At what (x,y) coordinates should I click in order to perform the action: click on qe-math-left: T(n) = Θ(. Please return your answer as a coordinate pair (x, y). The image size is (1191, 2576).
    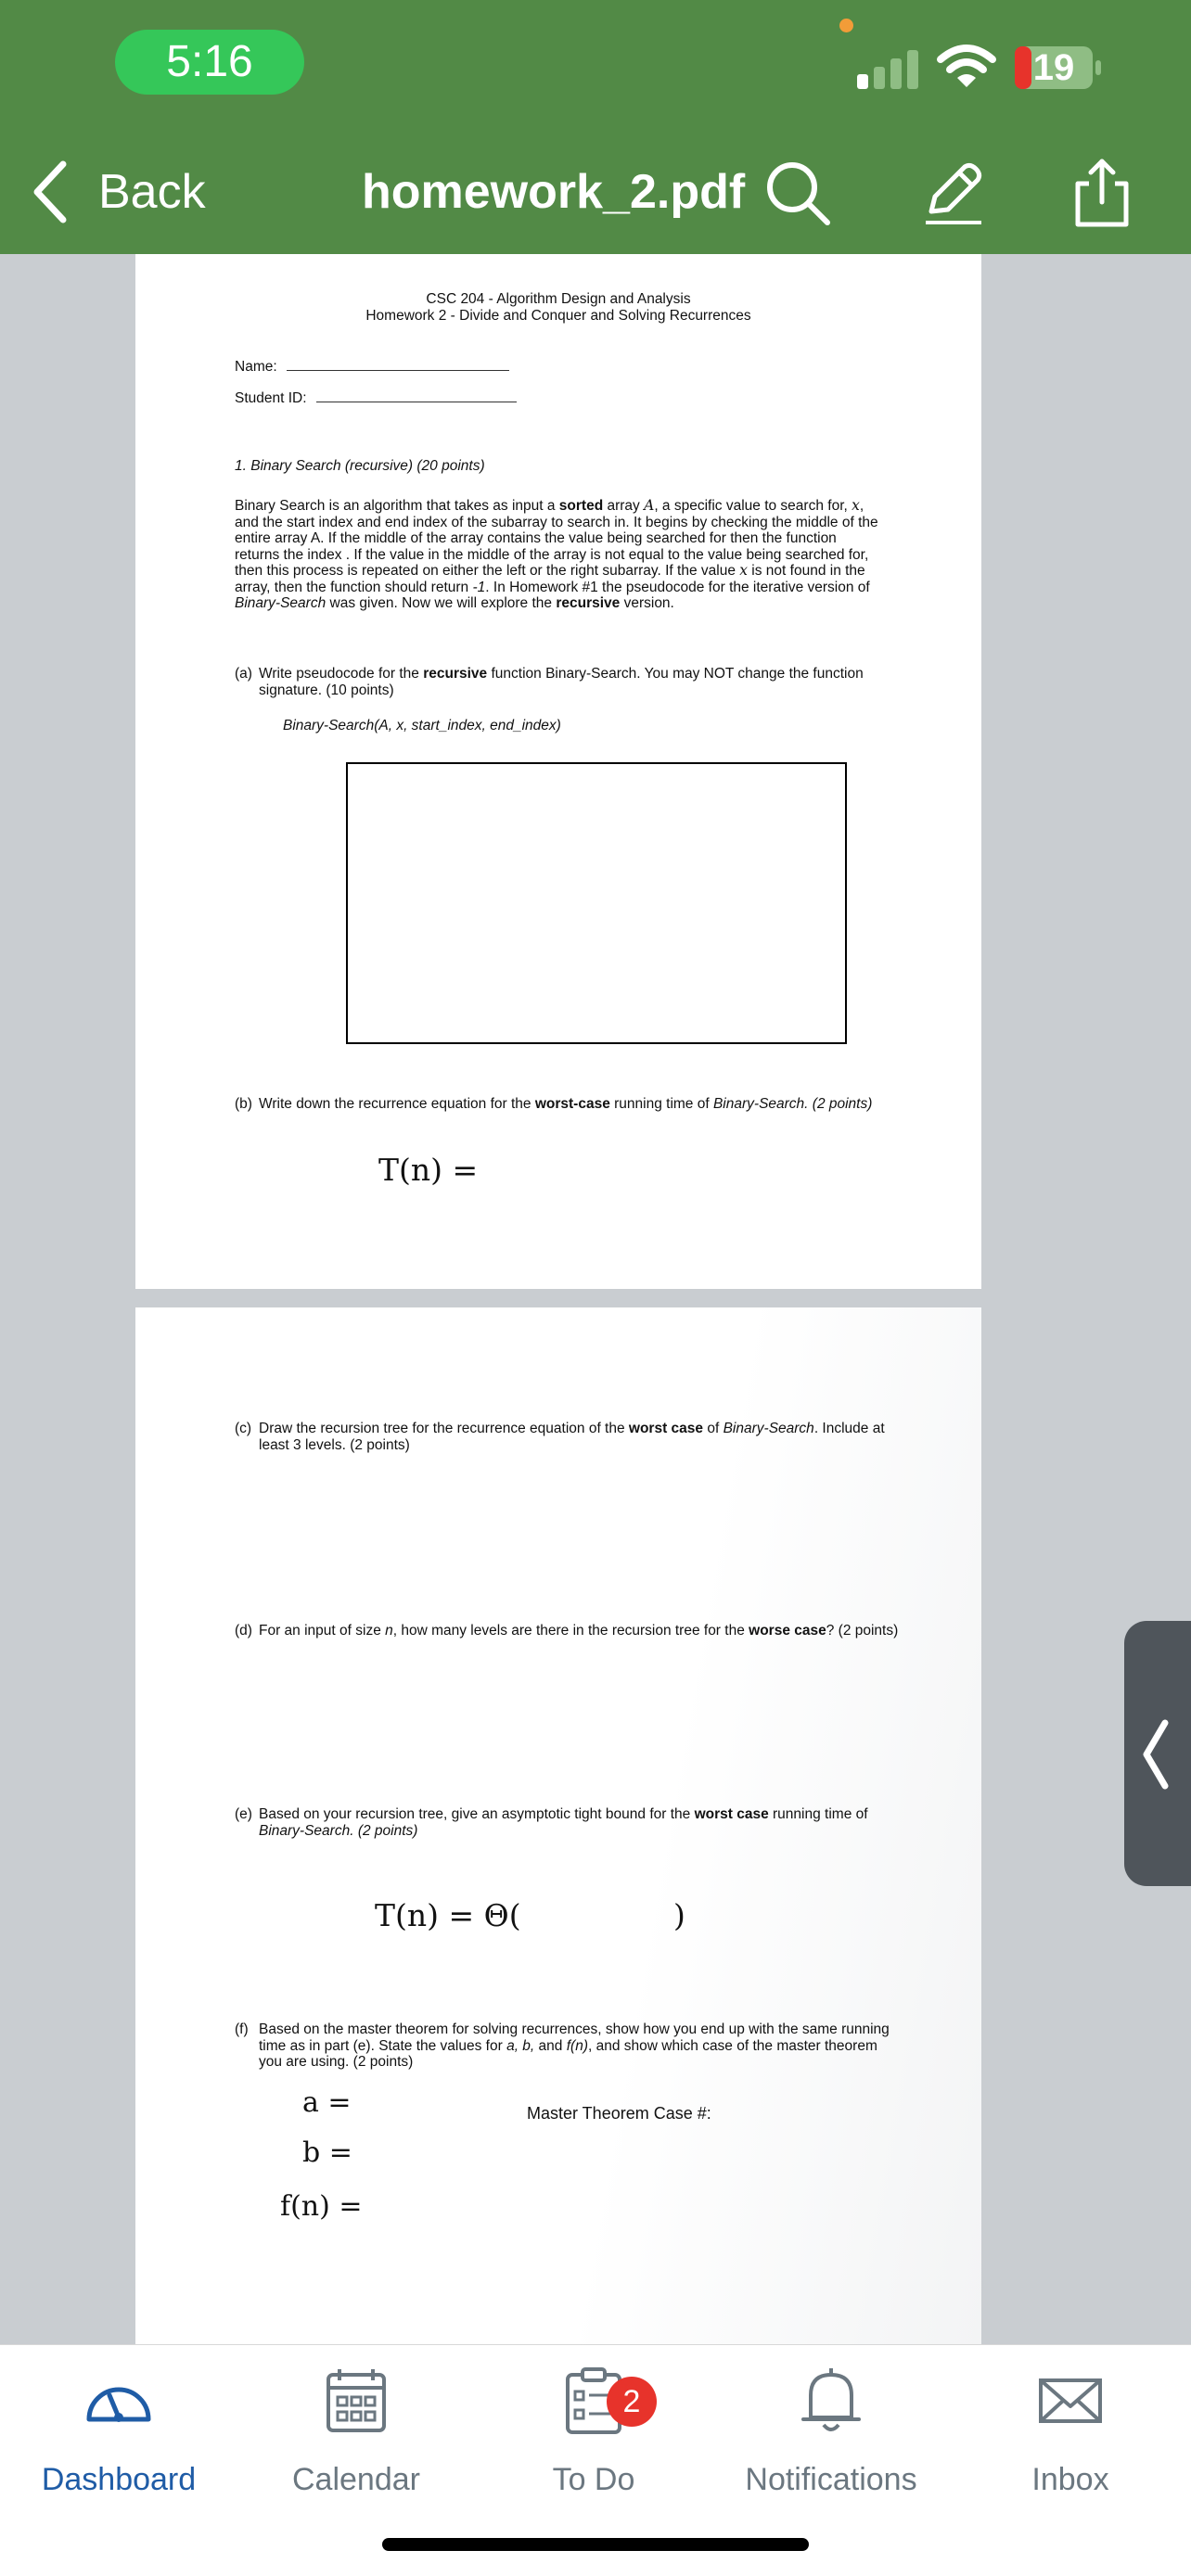
    Looking at the image, I should click on (448, 1915).